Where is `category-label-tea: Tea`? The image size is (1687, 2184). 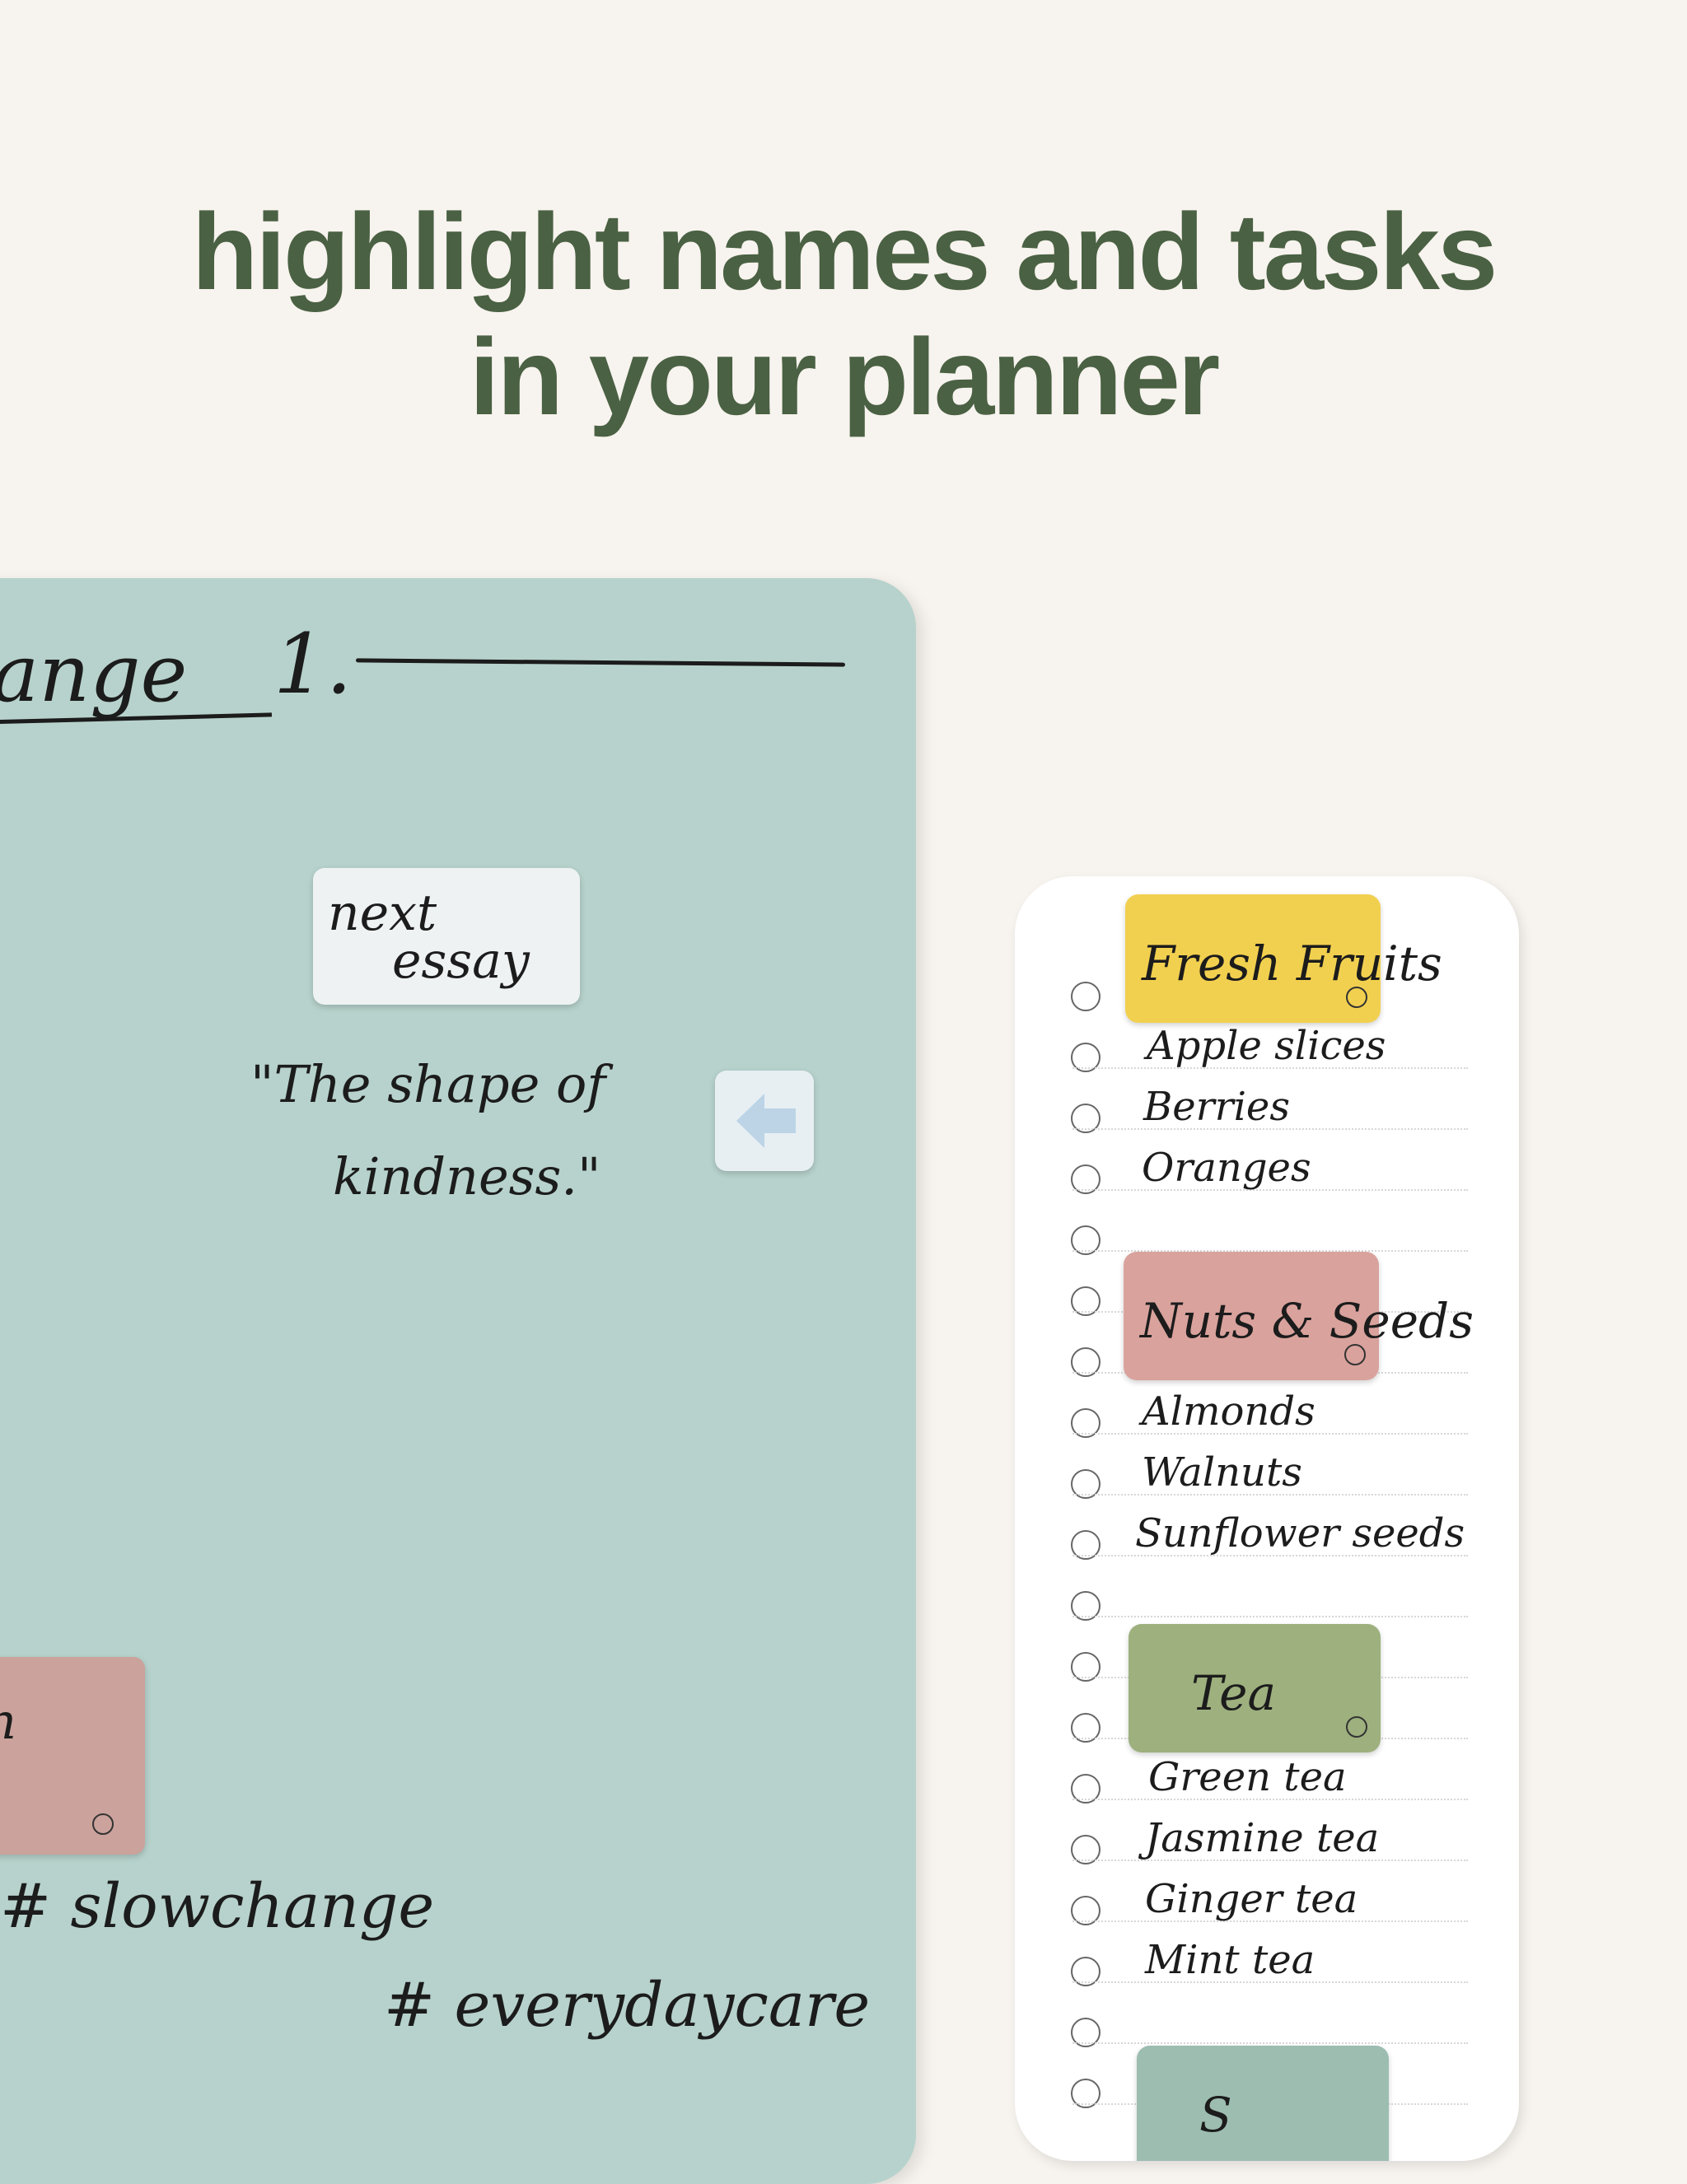
category-label-tea: Tea is located at coordinates (1255, 1688).